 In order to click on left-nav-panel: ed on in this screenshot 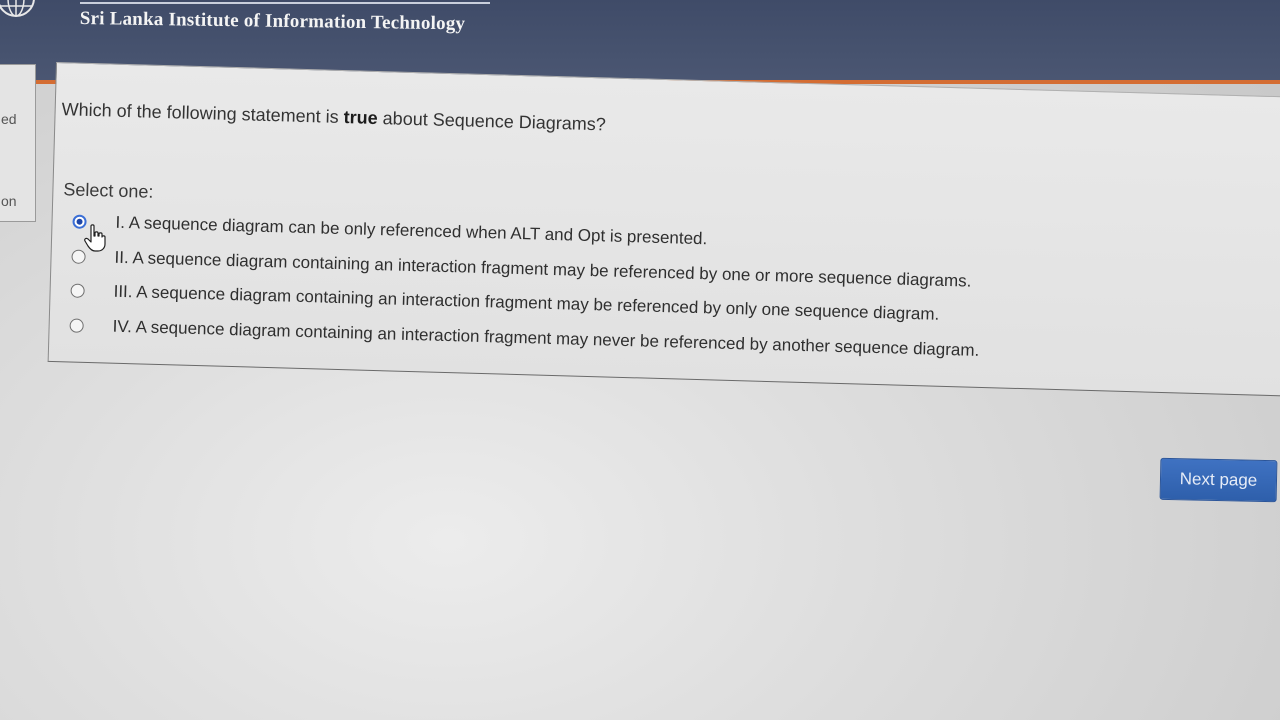, I will do `click(18, 143)`.